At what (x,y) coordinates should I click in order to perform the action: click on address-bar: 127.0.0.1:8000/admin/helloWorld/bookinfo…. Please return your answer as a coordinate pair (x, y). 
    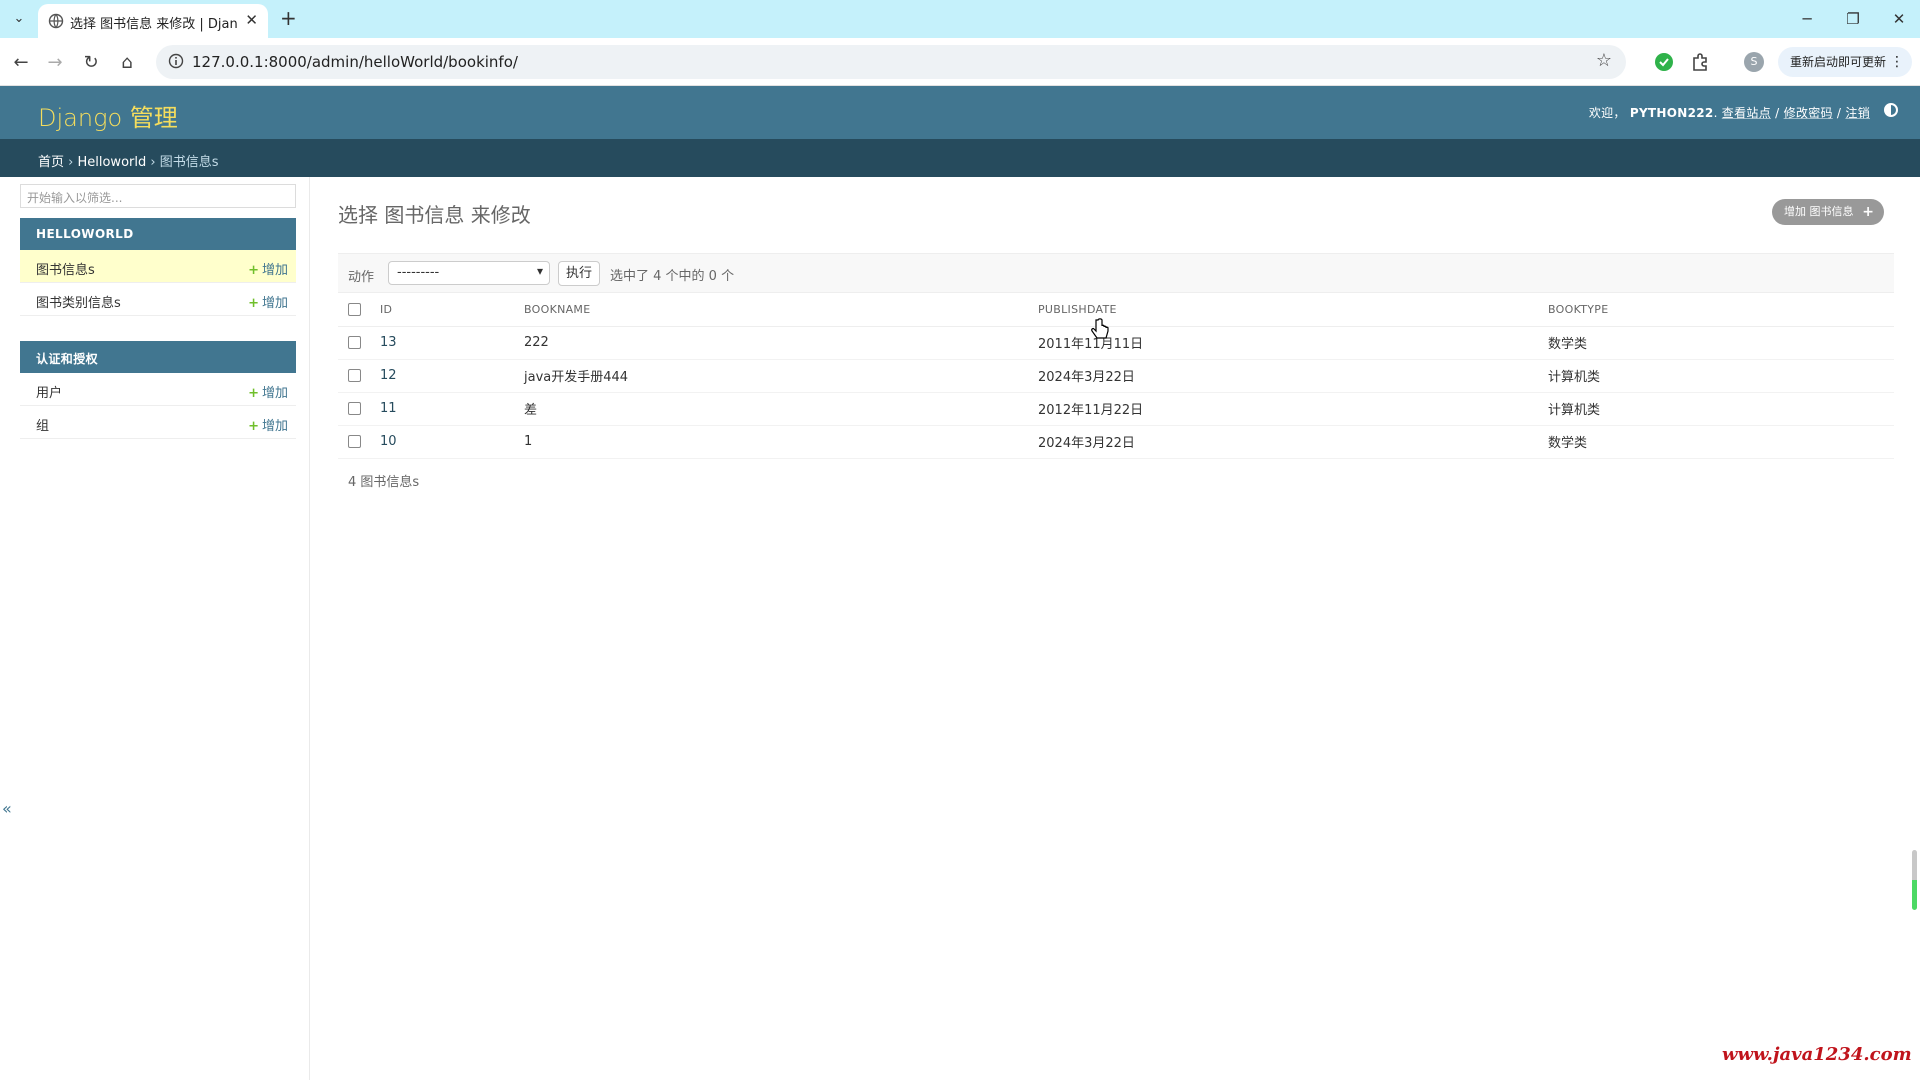
    Looking at the image, I should click on (891, 62).